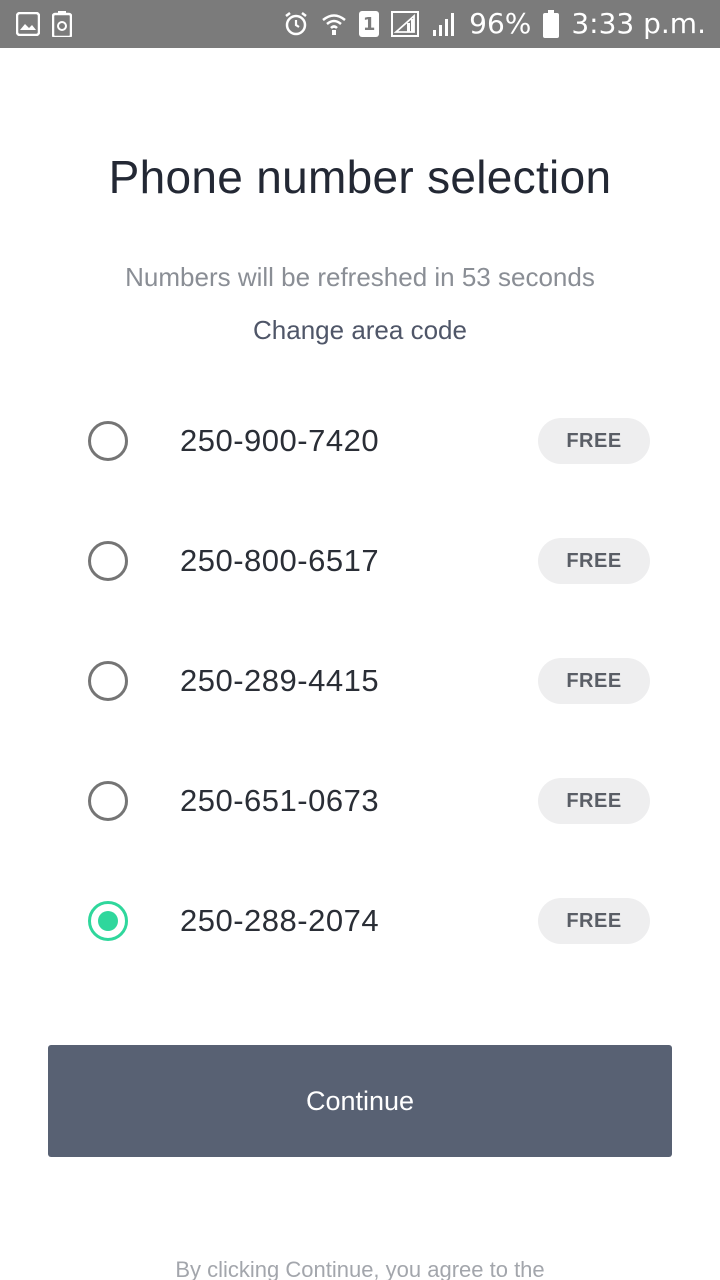  I want to click on terms-text: By clicking Continue, you agree to the, so click(360, 1268).